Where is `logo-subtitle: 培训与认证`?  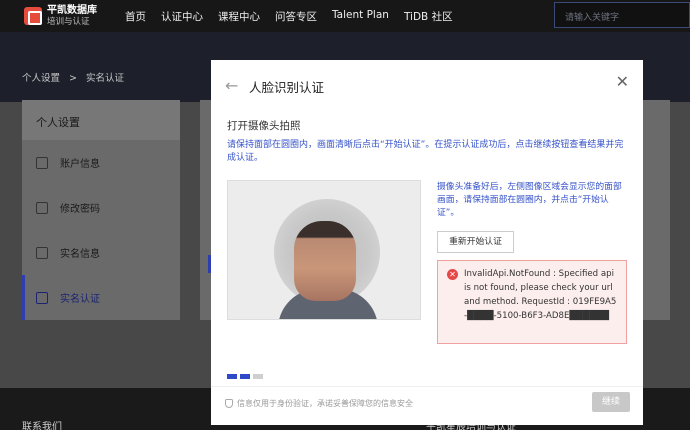 logo-subtitle: 培训与认证 is located at coordinates (68, 21).